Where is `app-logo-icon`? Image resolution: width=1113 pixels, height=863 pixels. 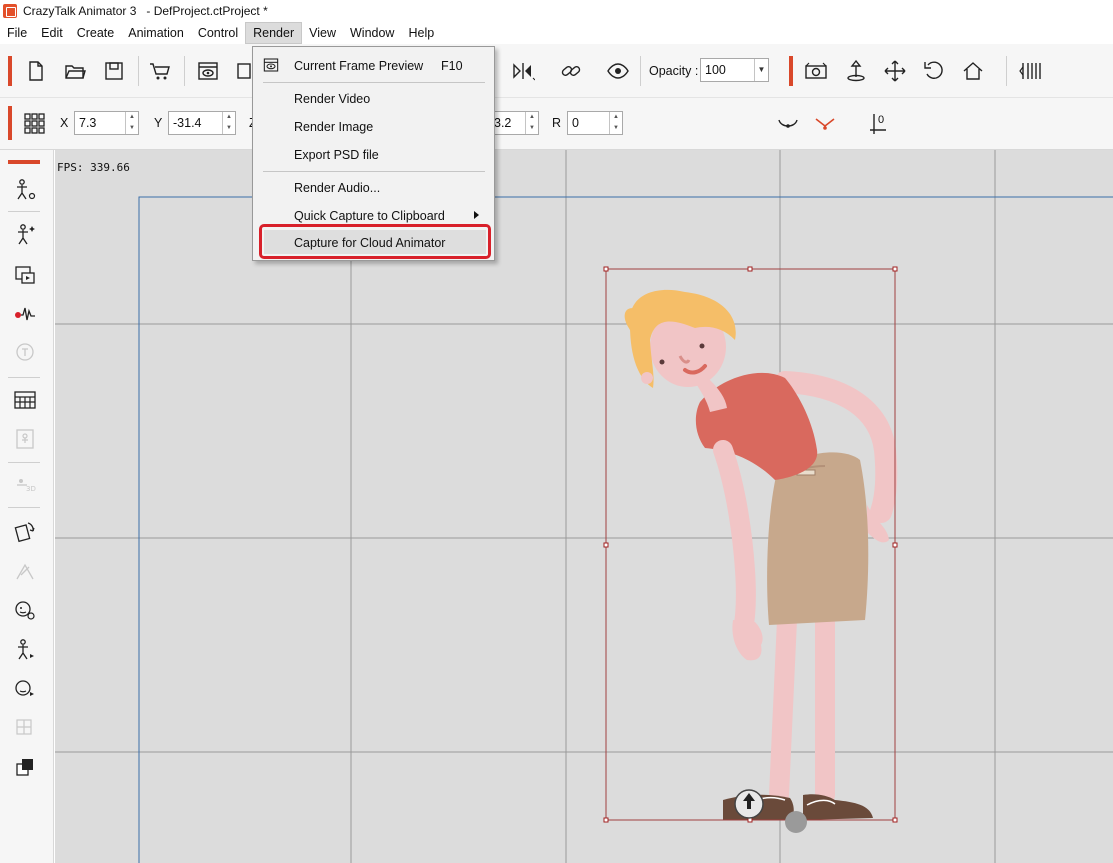 app-logo-icon is located at coordinates (10, 11).